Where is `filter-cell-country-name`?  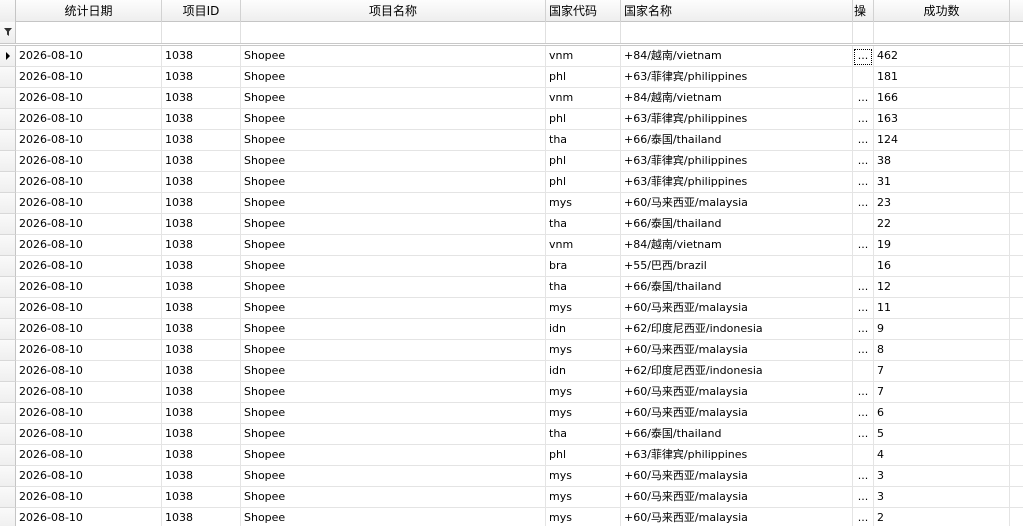 filter-cell-country-name is located at coordinates (737, 32).